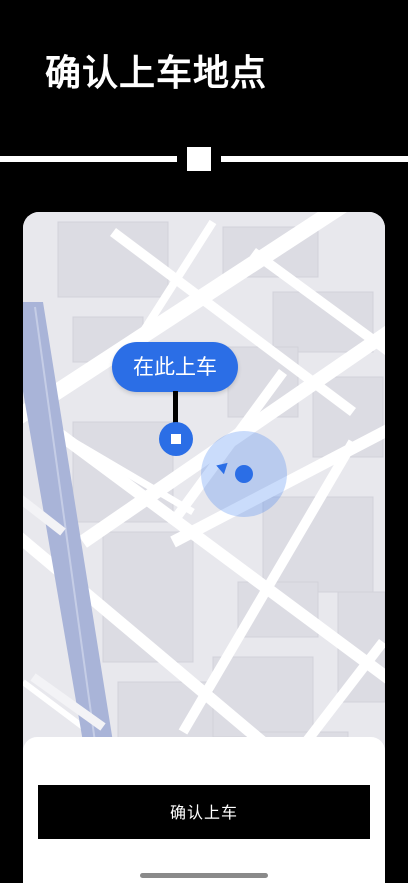 This screenshot has height=883, width=408. I want to click on confirm-pickup-button: 确认上车, so click(204, 812).